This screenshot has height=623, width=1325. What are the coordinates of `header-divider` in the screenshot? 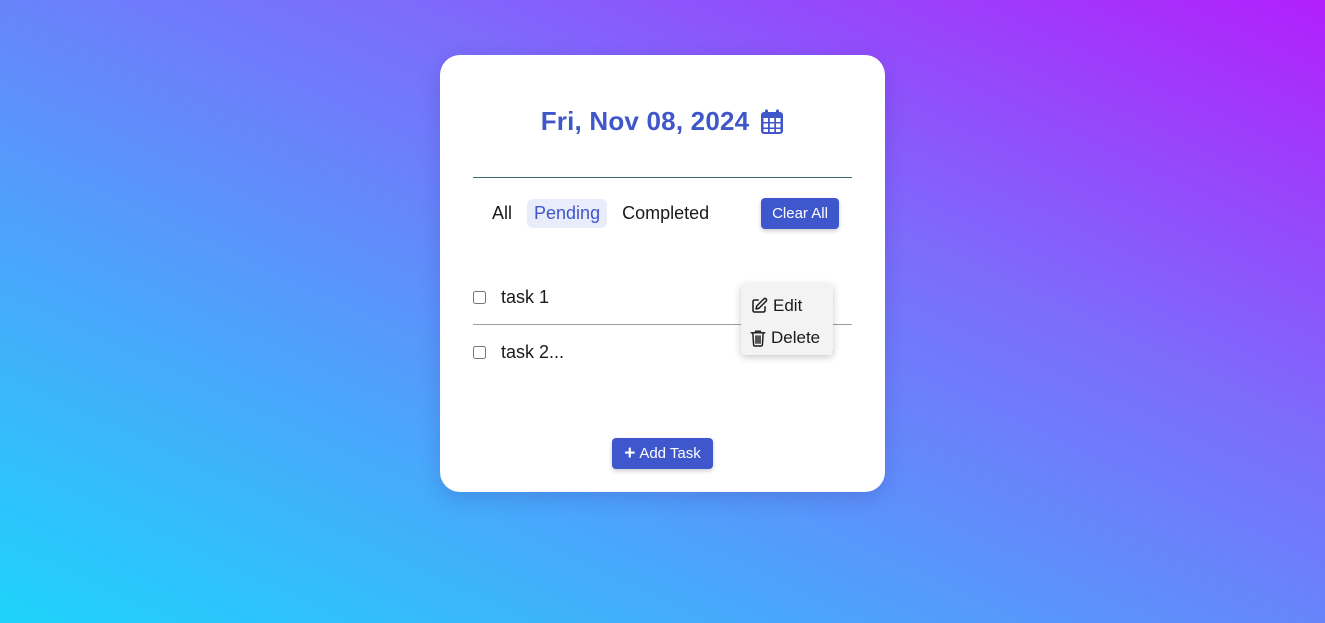 It's located at (662, 177).